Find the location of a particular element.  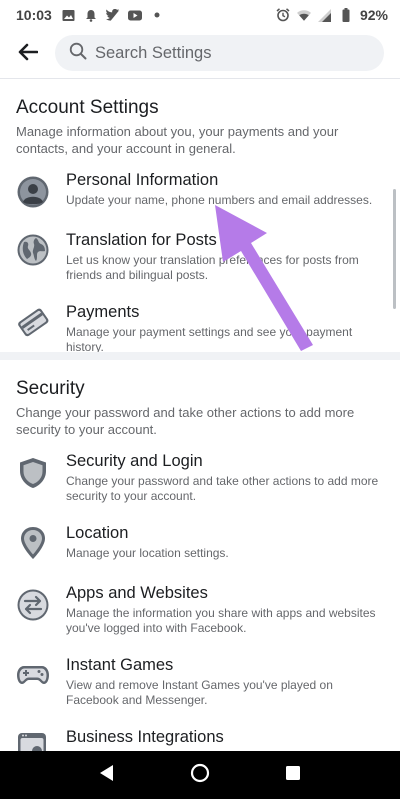

status-left-icons is located at coordinates (113, 15).